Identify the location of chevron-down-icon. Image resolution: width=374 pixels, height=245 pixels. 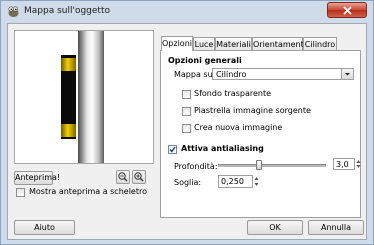
(347, 74).